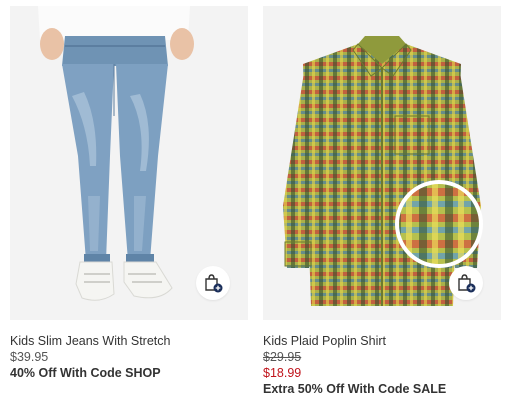 The height and width of the screenshot is (400, 507). Describe the element at coordinates (129, 341) in the screenshot. I see `product-name: Kids Slim Jeans With Stretch` at that location.